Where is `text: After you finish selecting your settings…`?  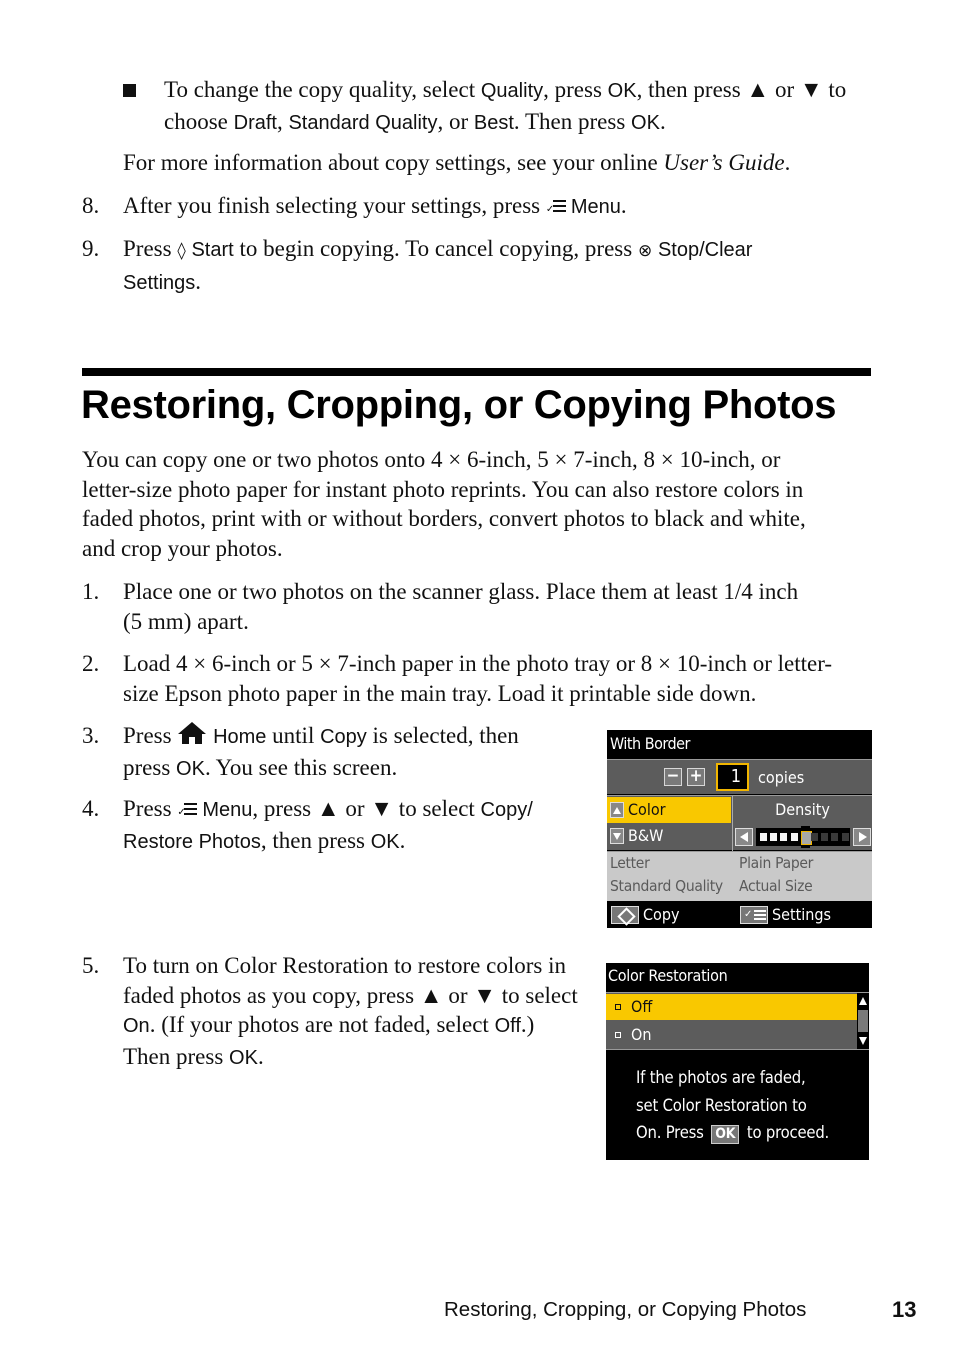 text: After you finish selecting your settings… is located at coordinates (334, 205).